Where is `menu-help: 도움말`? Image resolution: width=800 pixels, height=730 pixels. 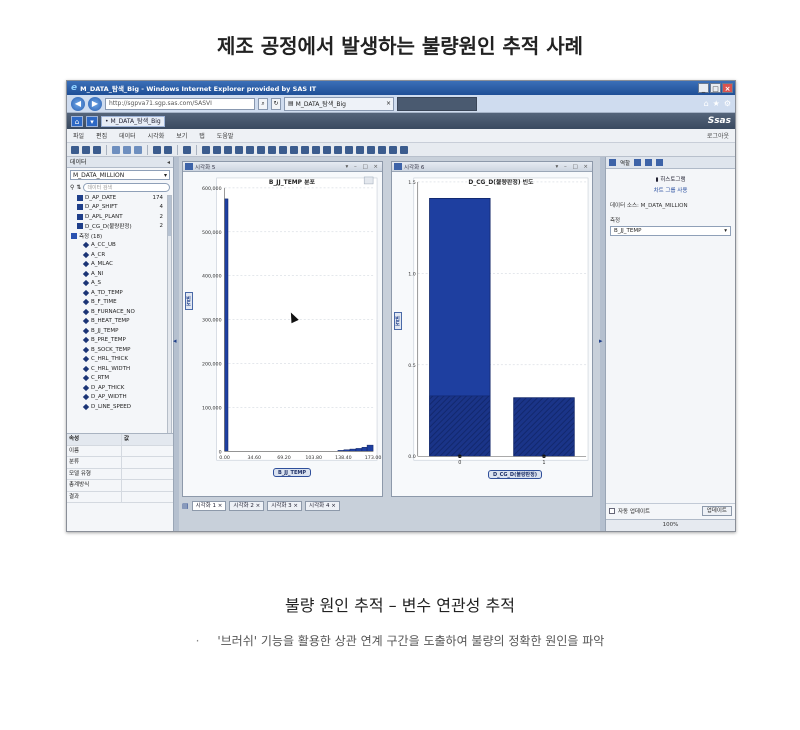 menu-help: 도움말 is located at coordinates (225, 135).